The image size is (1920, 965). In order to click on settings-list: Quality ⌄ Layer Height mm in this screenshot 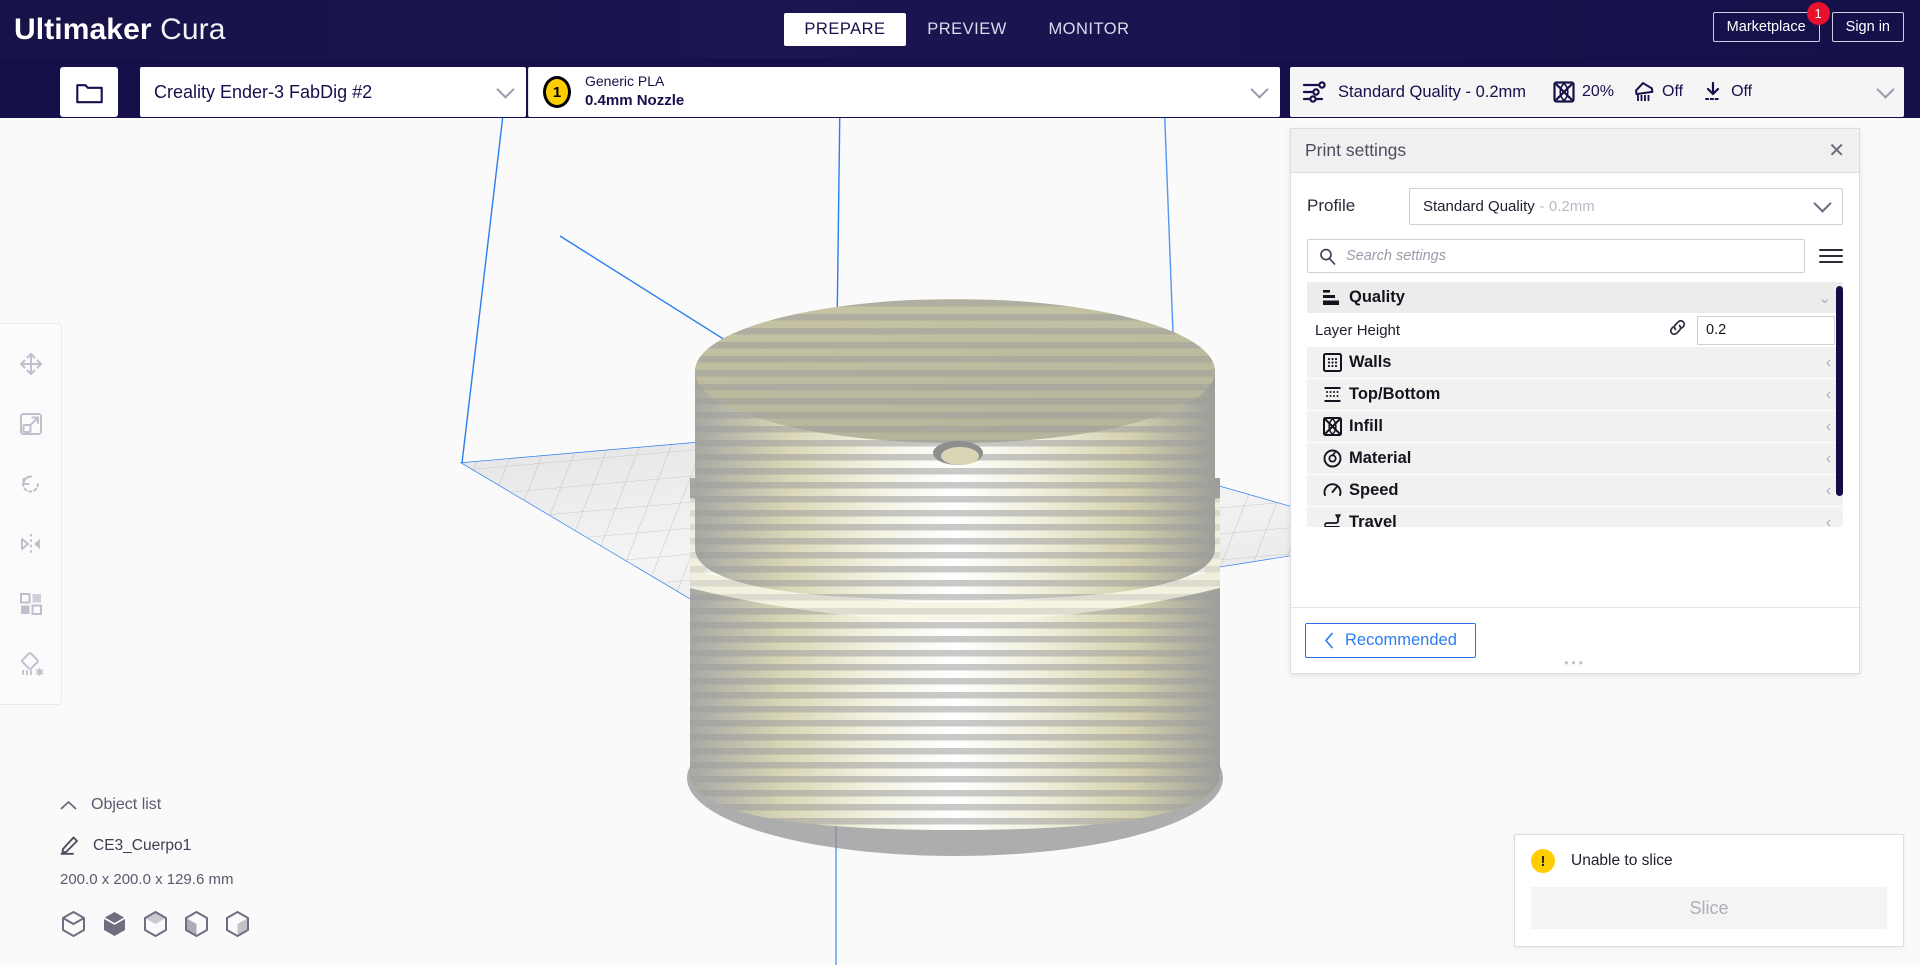, I will do `click(1575, 404)`.